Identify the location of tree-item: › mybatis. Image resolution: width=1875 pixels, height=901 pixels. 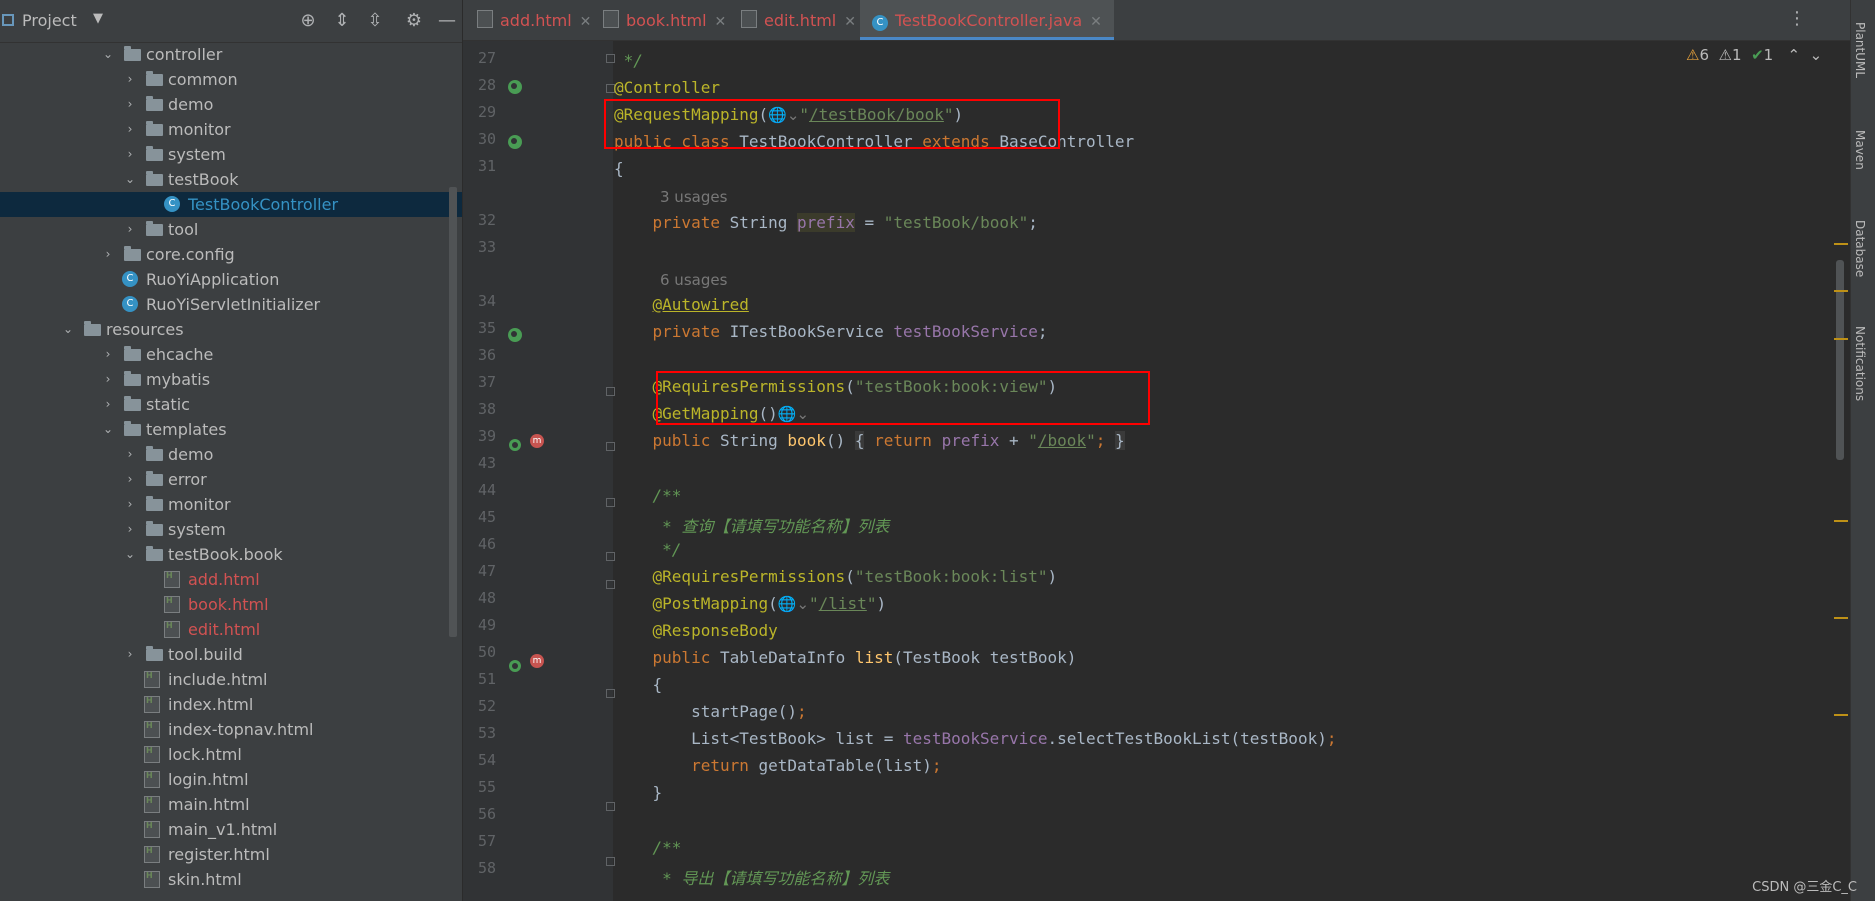
(231, 379).